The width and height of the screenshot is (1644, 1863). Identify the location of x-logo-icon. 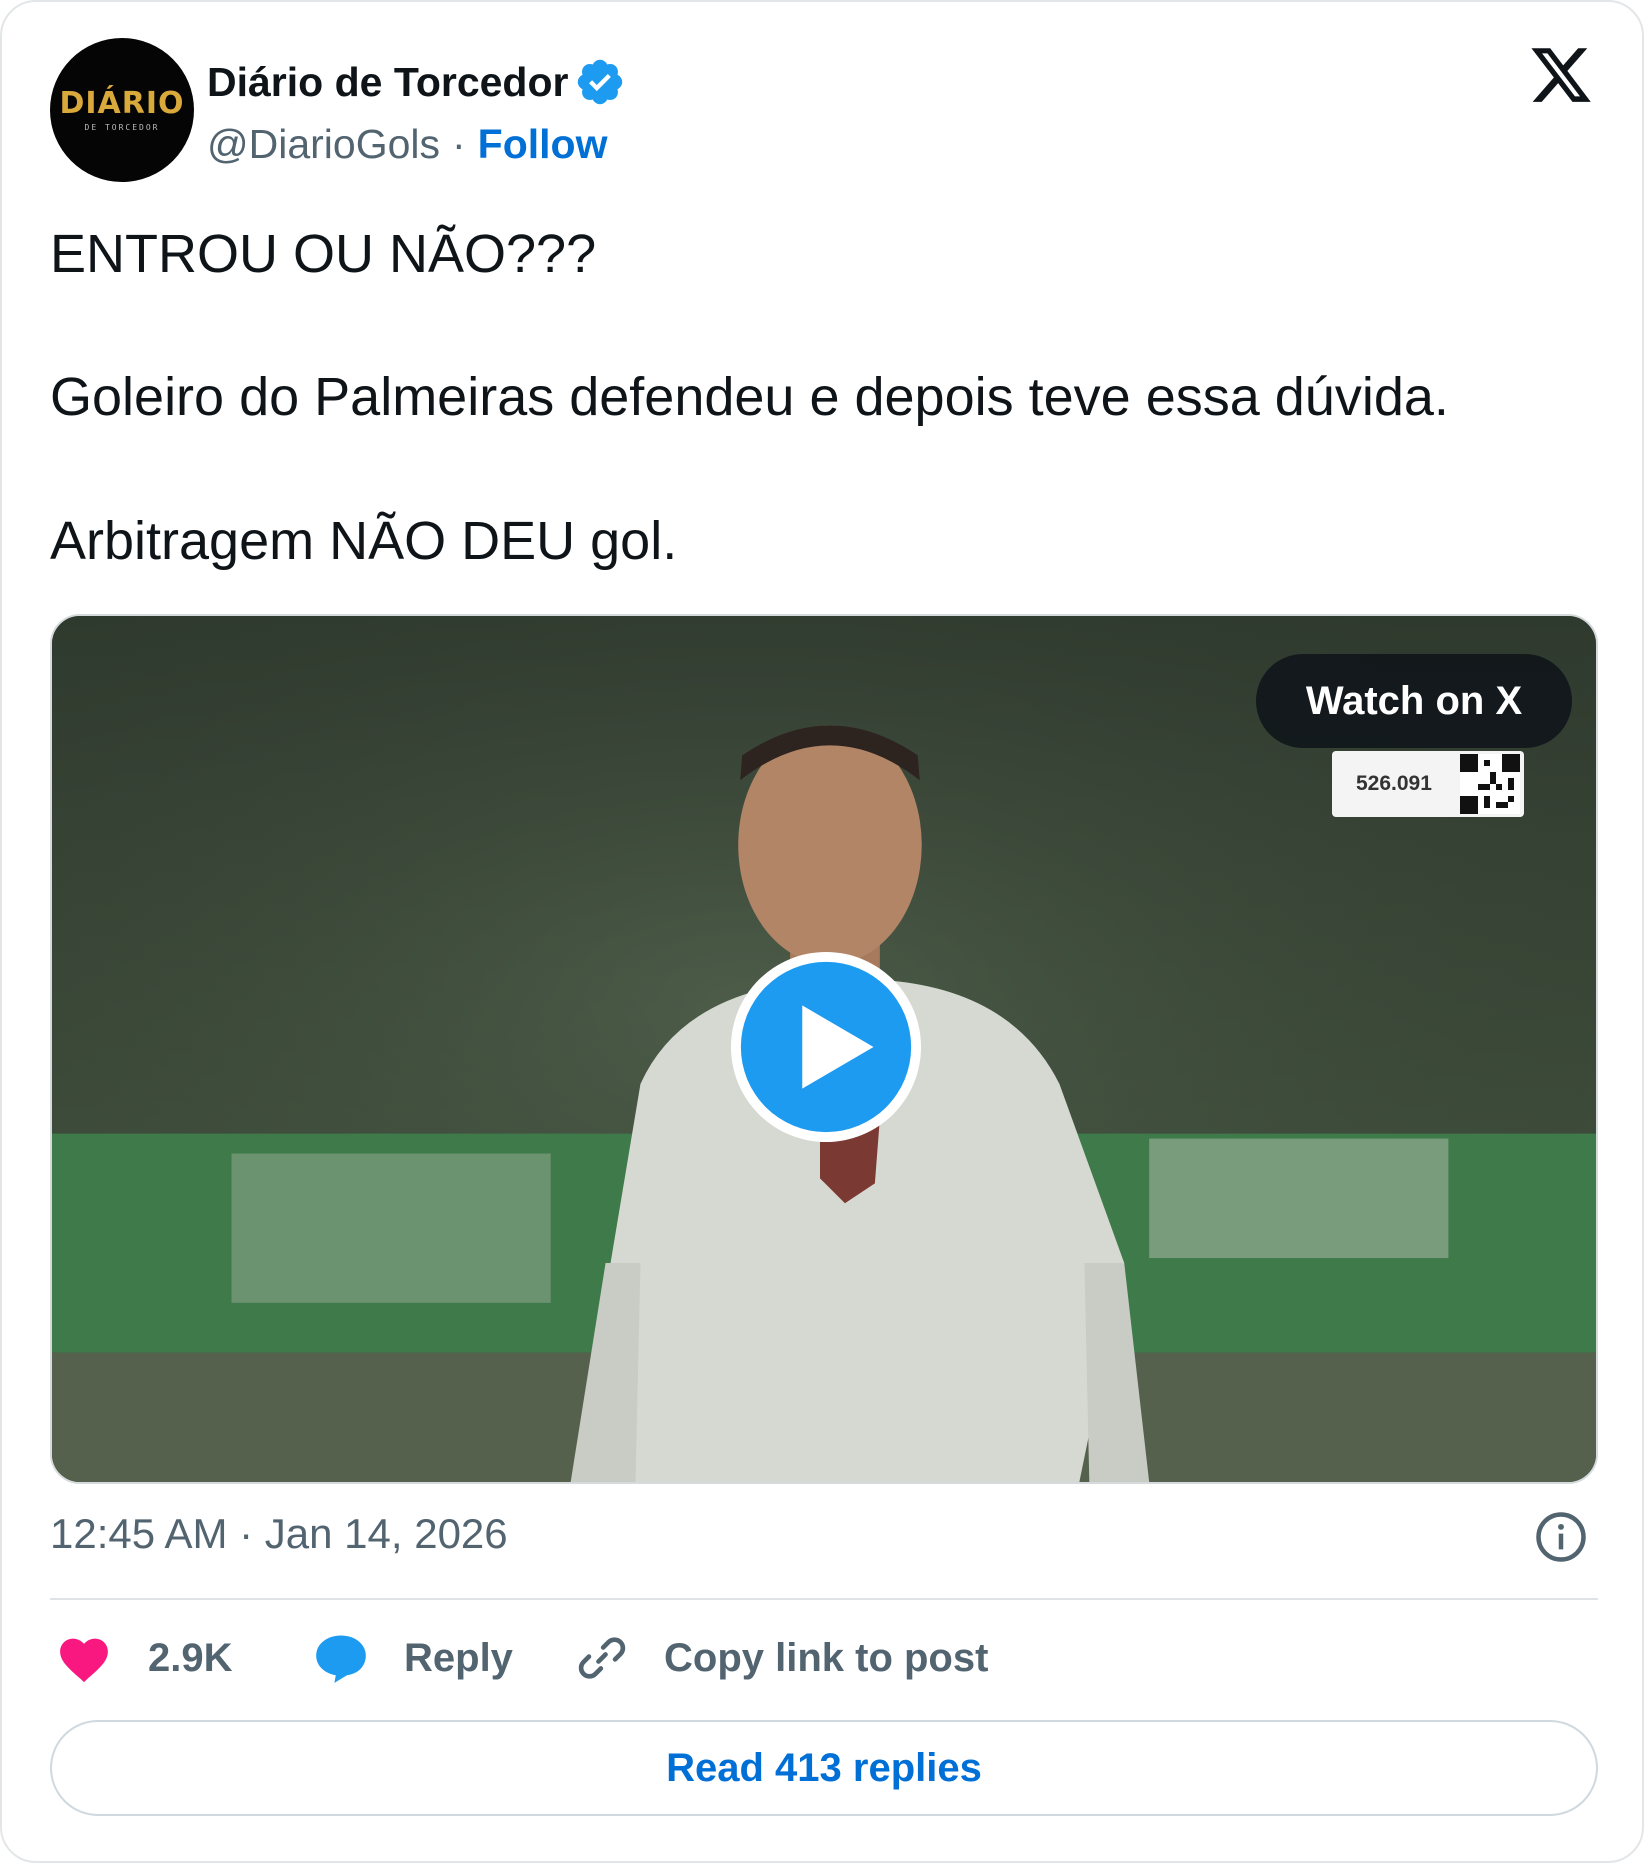
(1561, 75).